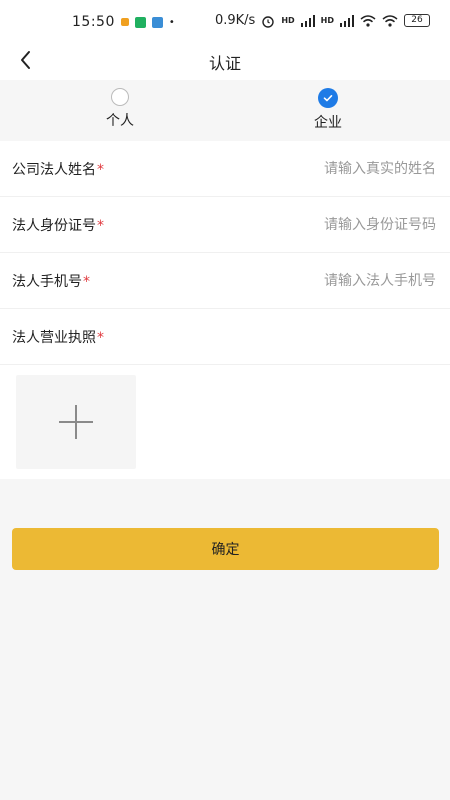  What do you see at coordinates (417, 20) in the screenshot?
I see `battery-indicator: 26` at bounding box center [417, 20].